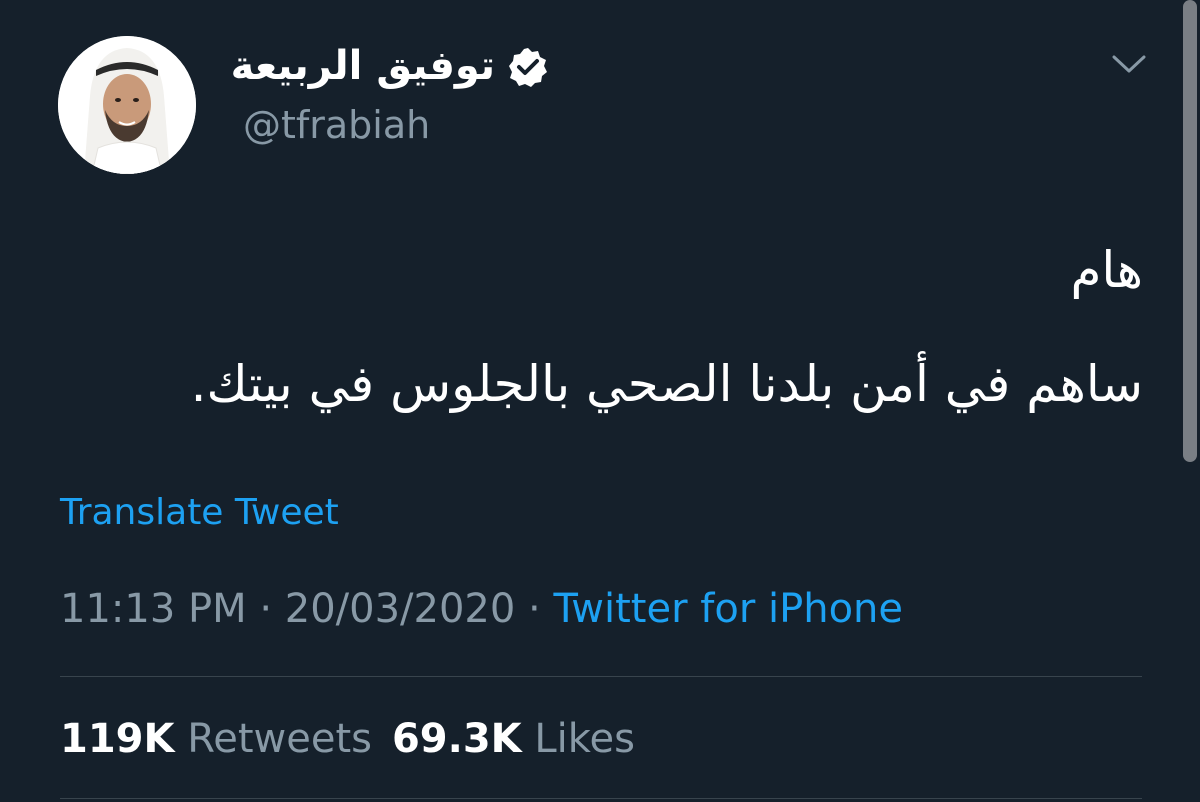 The width and height of the screenshot is (1200, 802). I want to click on likes-label: Likes, so click(584, 739).